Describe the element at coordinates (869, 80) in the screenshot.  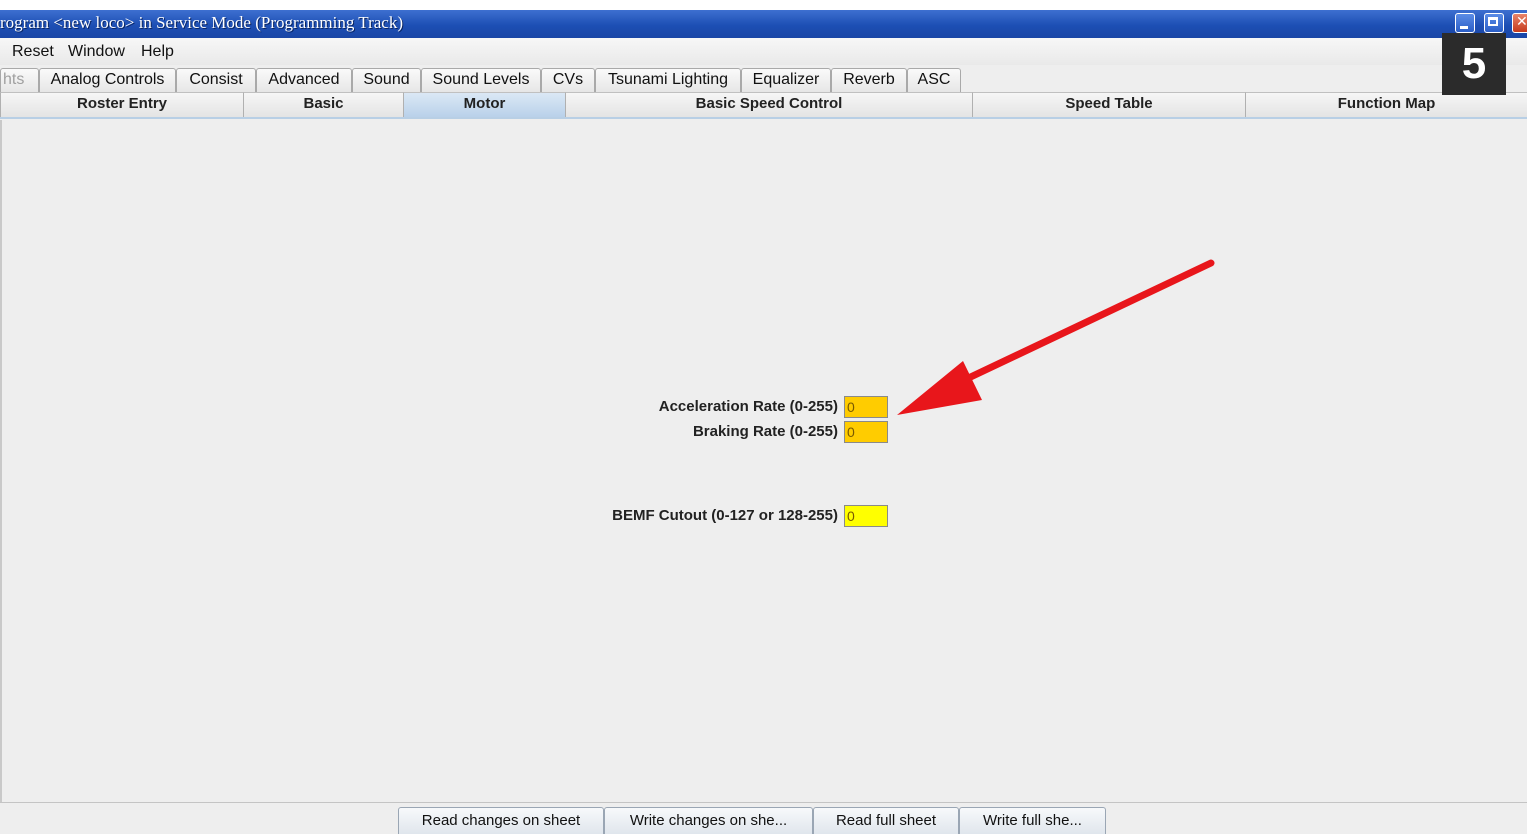
I see `tab-reverb: Reverb` at that location.